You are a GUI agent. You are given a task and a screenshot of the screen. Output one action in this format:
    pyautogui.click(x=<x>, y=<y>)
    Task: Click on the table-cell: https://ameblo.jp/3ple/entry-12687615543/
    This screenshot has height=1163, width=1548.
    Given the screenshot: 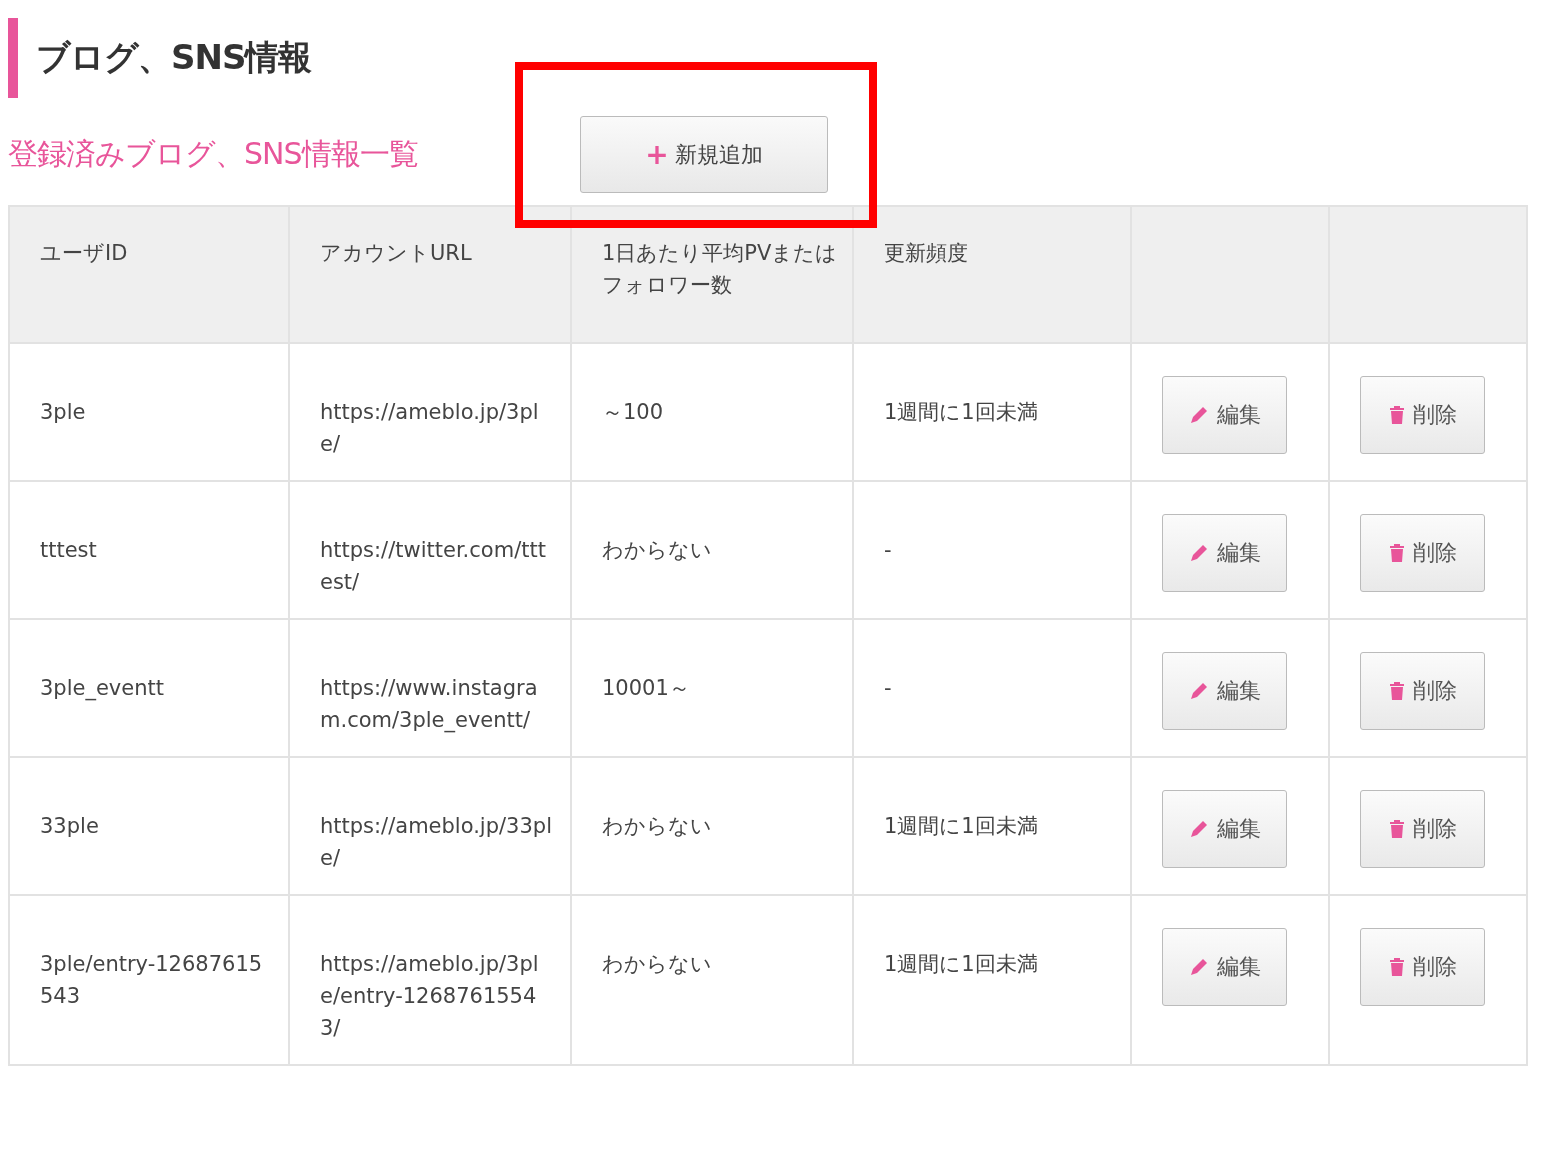 What is the action you would take?
    pyautogui.click(x=430, y=980)
    